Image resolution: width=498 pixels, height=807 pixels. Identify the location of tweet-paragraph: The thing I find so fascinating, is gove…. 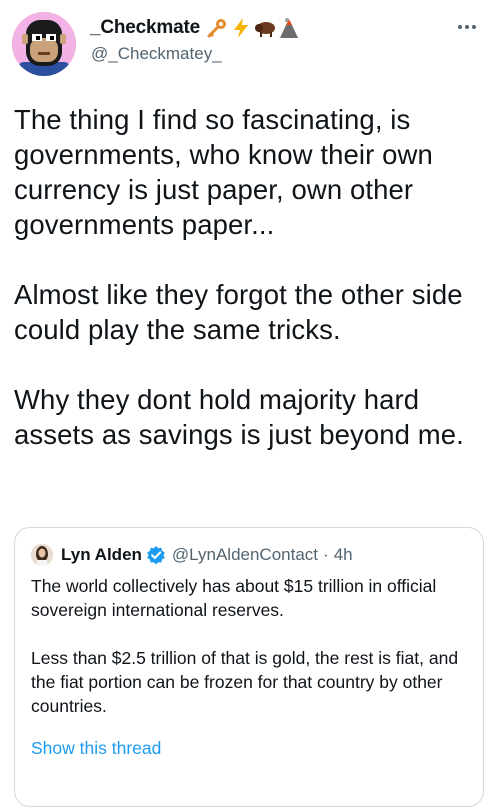
(223, 172).